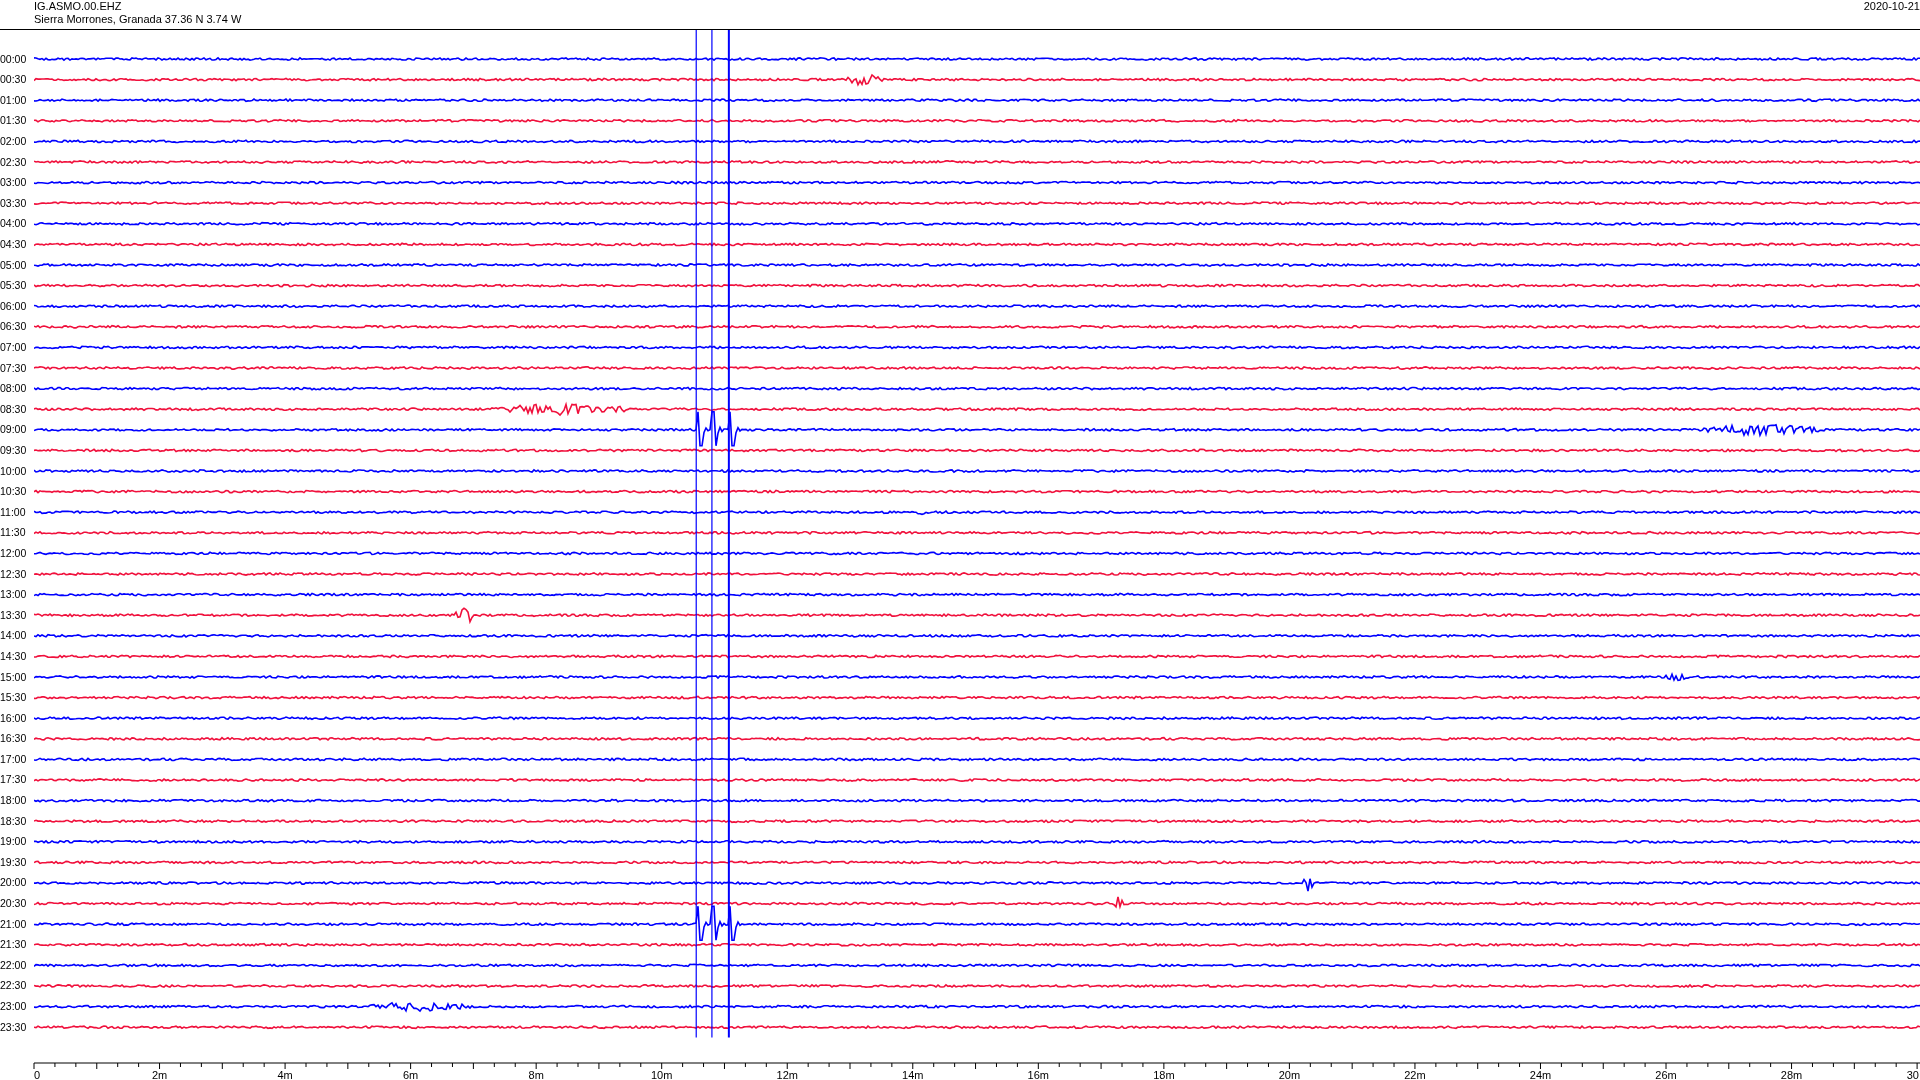  Describe the element at coordinates (1415, 1074) in the screenshot. I see `axis-label: 22m` at that location.